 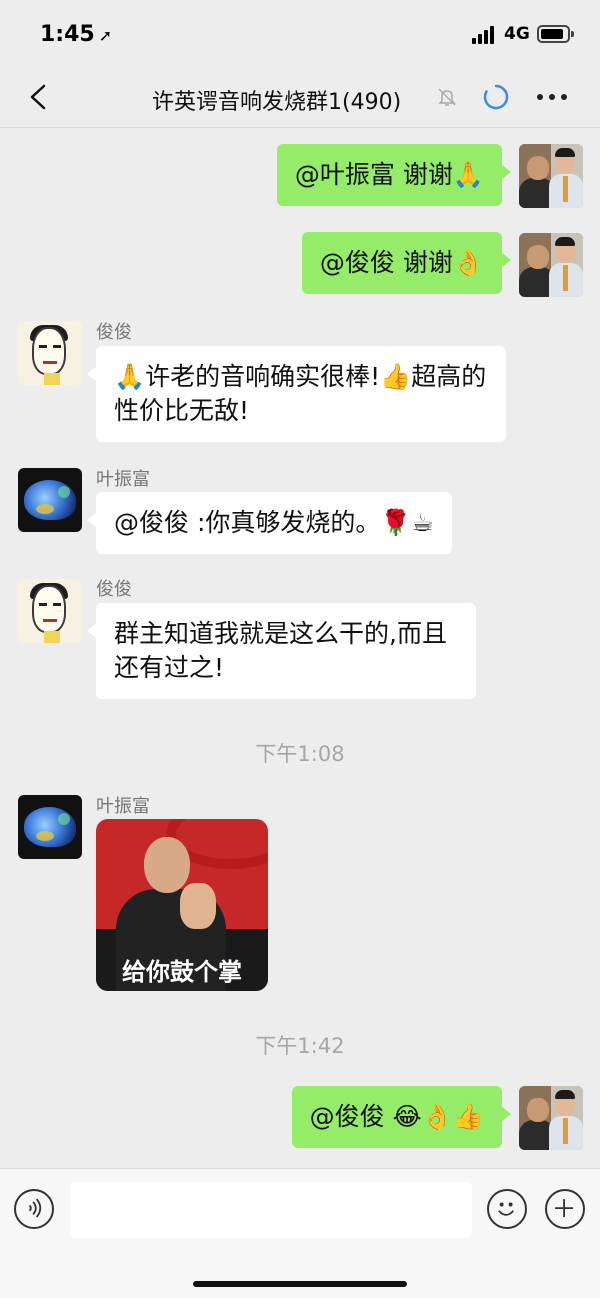 I want to click on incoming-message: 群主知道我就是这么干的,而且还有过之!, so click(x=281, y=651).